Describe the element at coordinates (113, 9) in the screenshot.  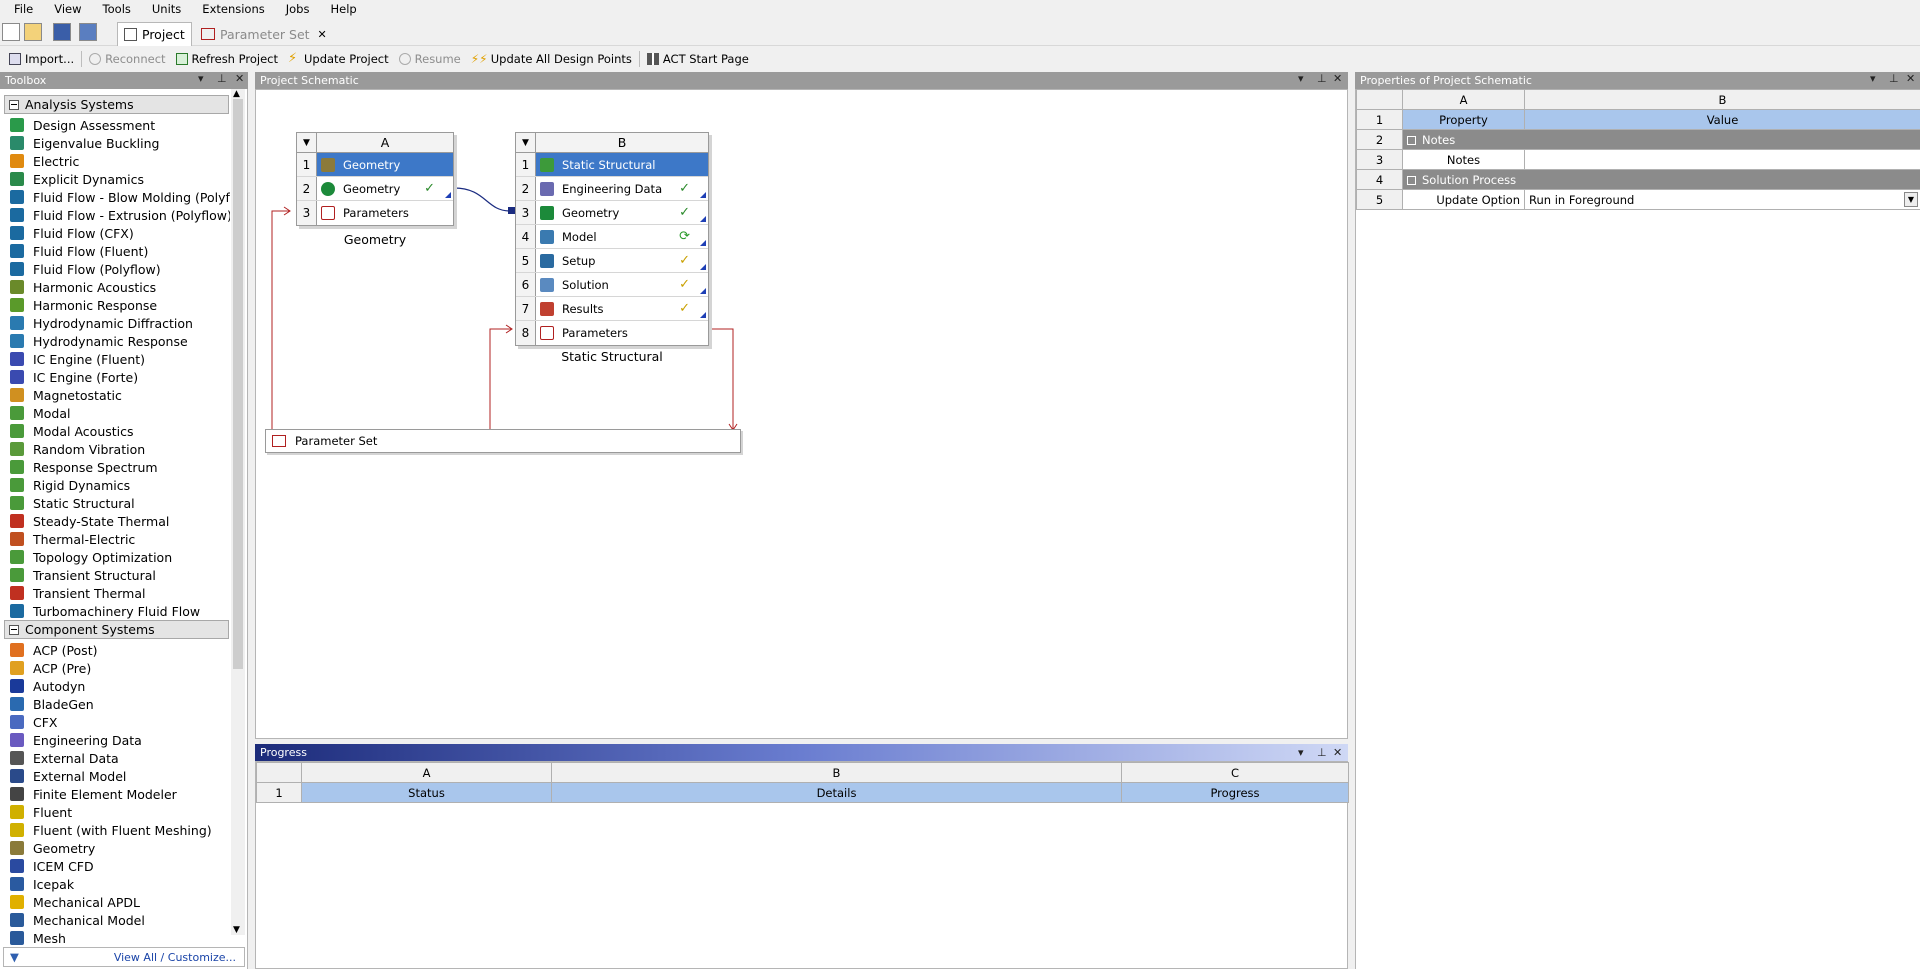
I see `menu-tools: Tools` at that location.